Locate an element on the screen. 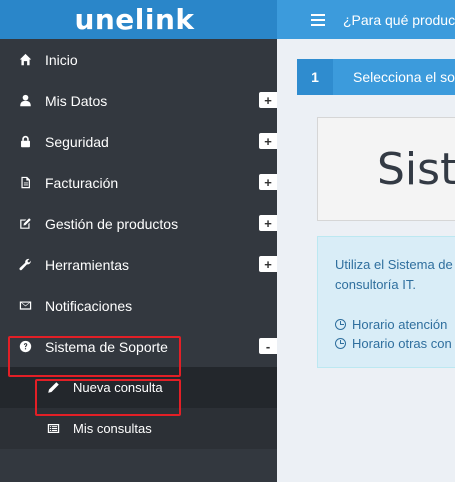 Image resolution: width=455 pixels, height=482 pixels. lock-icon is located at coordinates (25, 142).